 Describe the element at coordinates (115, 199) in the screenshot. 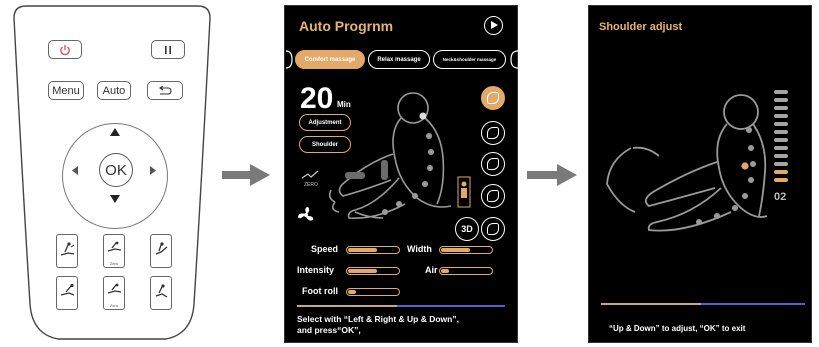

I see `down-arrow-icon` at that location.